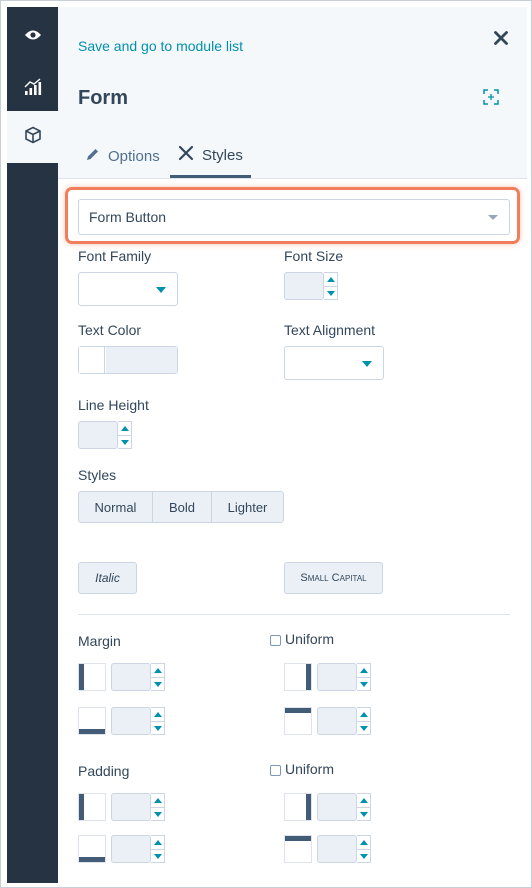 The width and height of the screenshot is (532, 888). What do you see at coordinates (190, 155) in the screenshot?
I see `scissors-brush-icon` at bounding box center [190, 155].